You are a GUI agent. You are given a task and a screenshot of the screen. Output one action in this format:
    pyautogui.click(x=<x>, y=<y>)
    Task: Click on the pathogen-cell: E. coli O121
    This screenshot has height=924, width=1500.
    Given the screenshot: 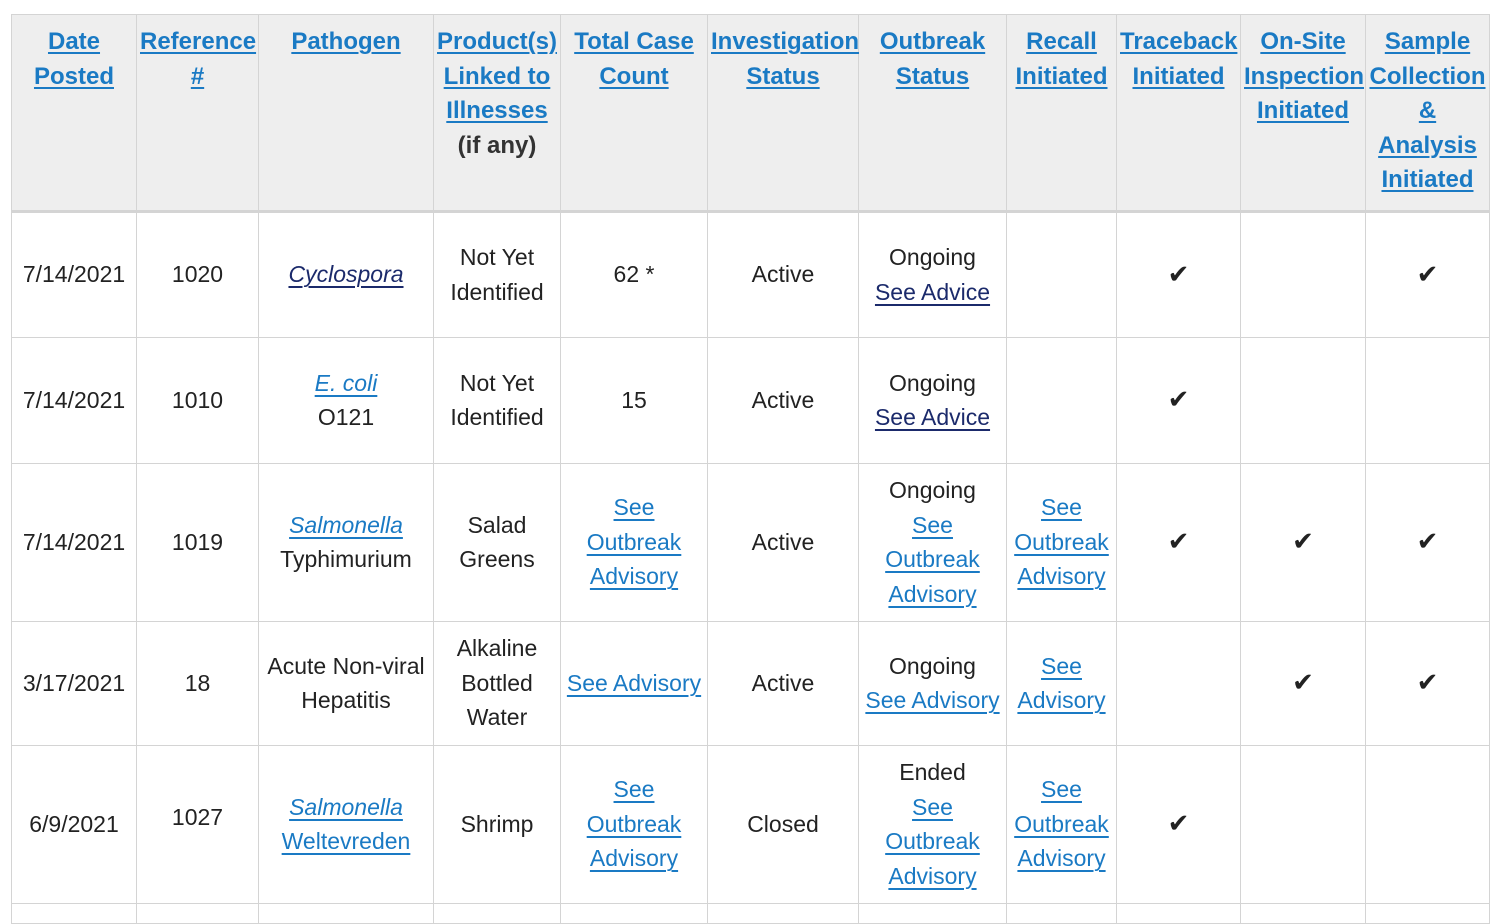 What is the action you would take?
    pyautogui.click(x=346, y=400)
    